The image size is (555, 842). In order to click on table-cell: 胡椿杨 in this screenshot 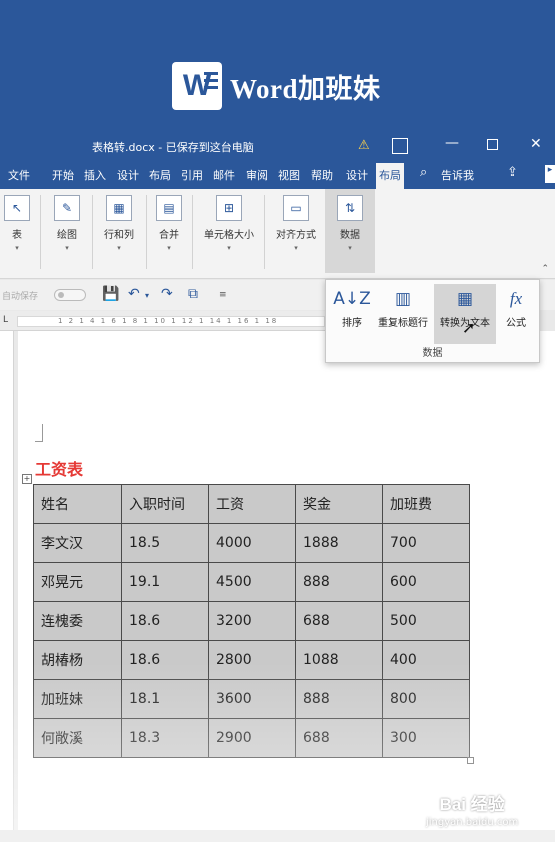, I will do `click(77, 660)`.